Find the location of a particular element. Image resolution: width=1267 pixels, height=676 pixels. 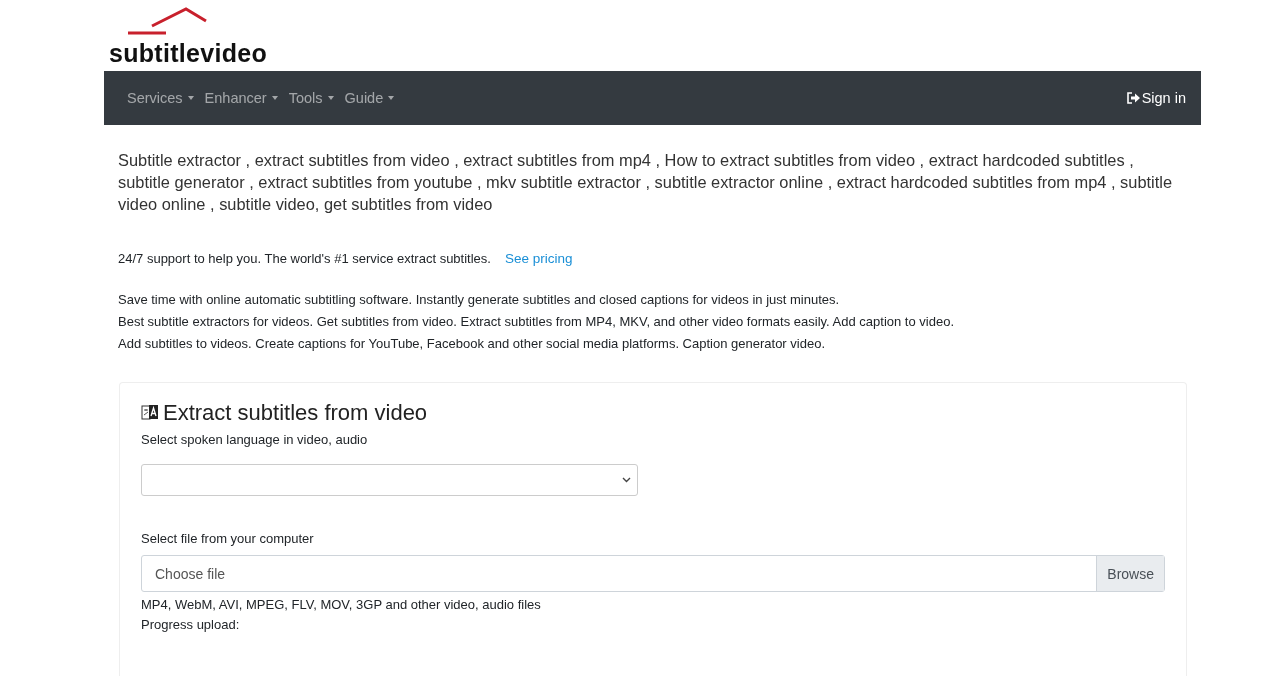

file-label: Select file from your computer is located at coordinates (228, 538).